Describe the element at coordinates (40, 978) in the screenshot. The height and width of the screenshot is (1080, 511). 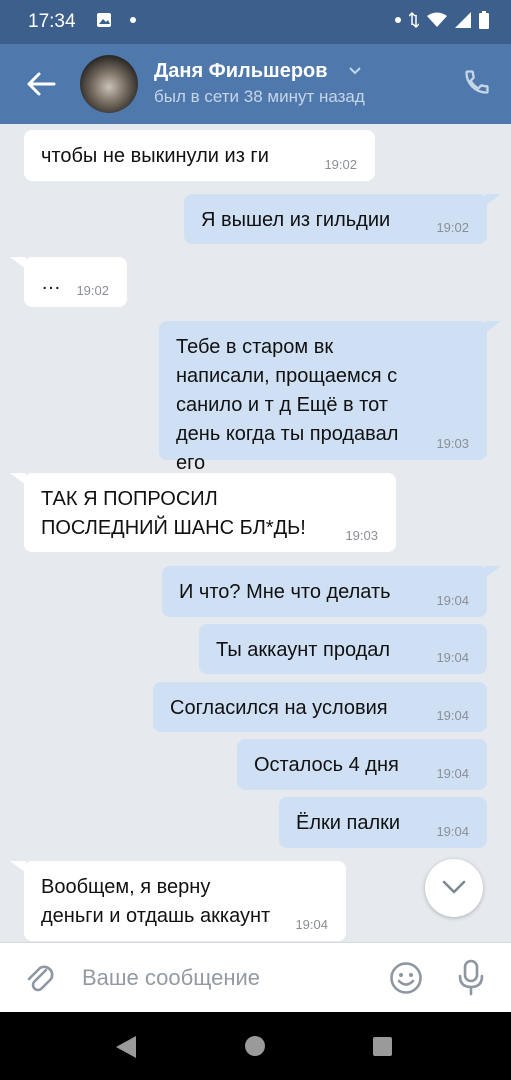
I see `paperclip-icon` at that location.